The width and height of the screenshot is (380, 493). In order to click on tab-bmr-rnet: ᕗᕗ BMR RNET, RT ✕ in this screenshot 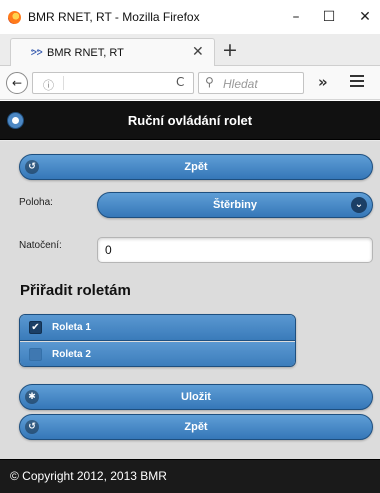, I will do `click(112, 52)`.